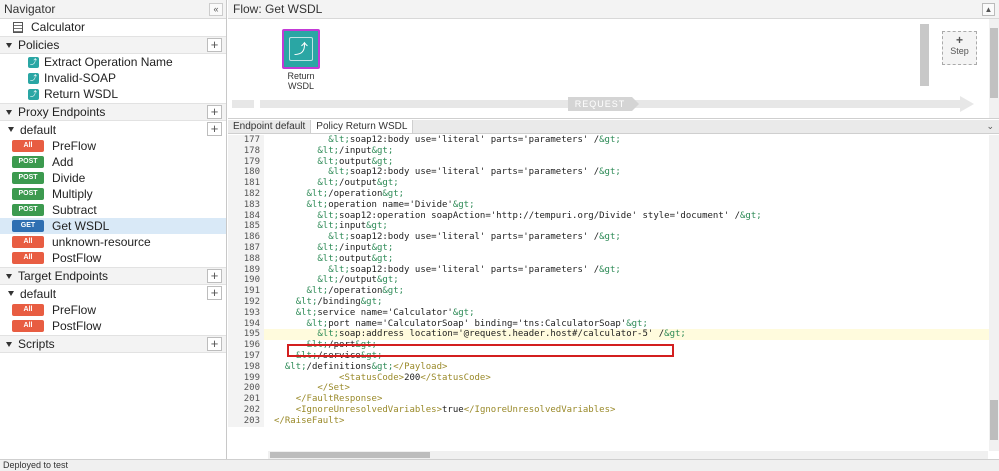 This screenshot has width=999, height=471. Describe the element at coordinates (990, 126) in the screenshot. I see `collapse-editor-icon: ⌄` at that location.